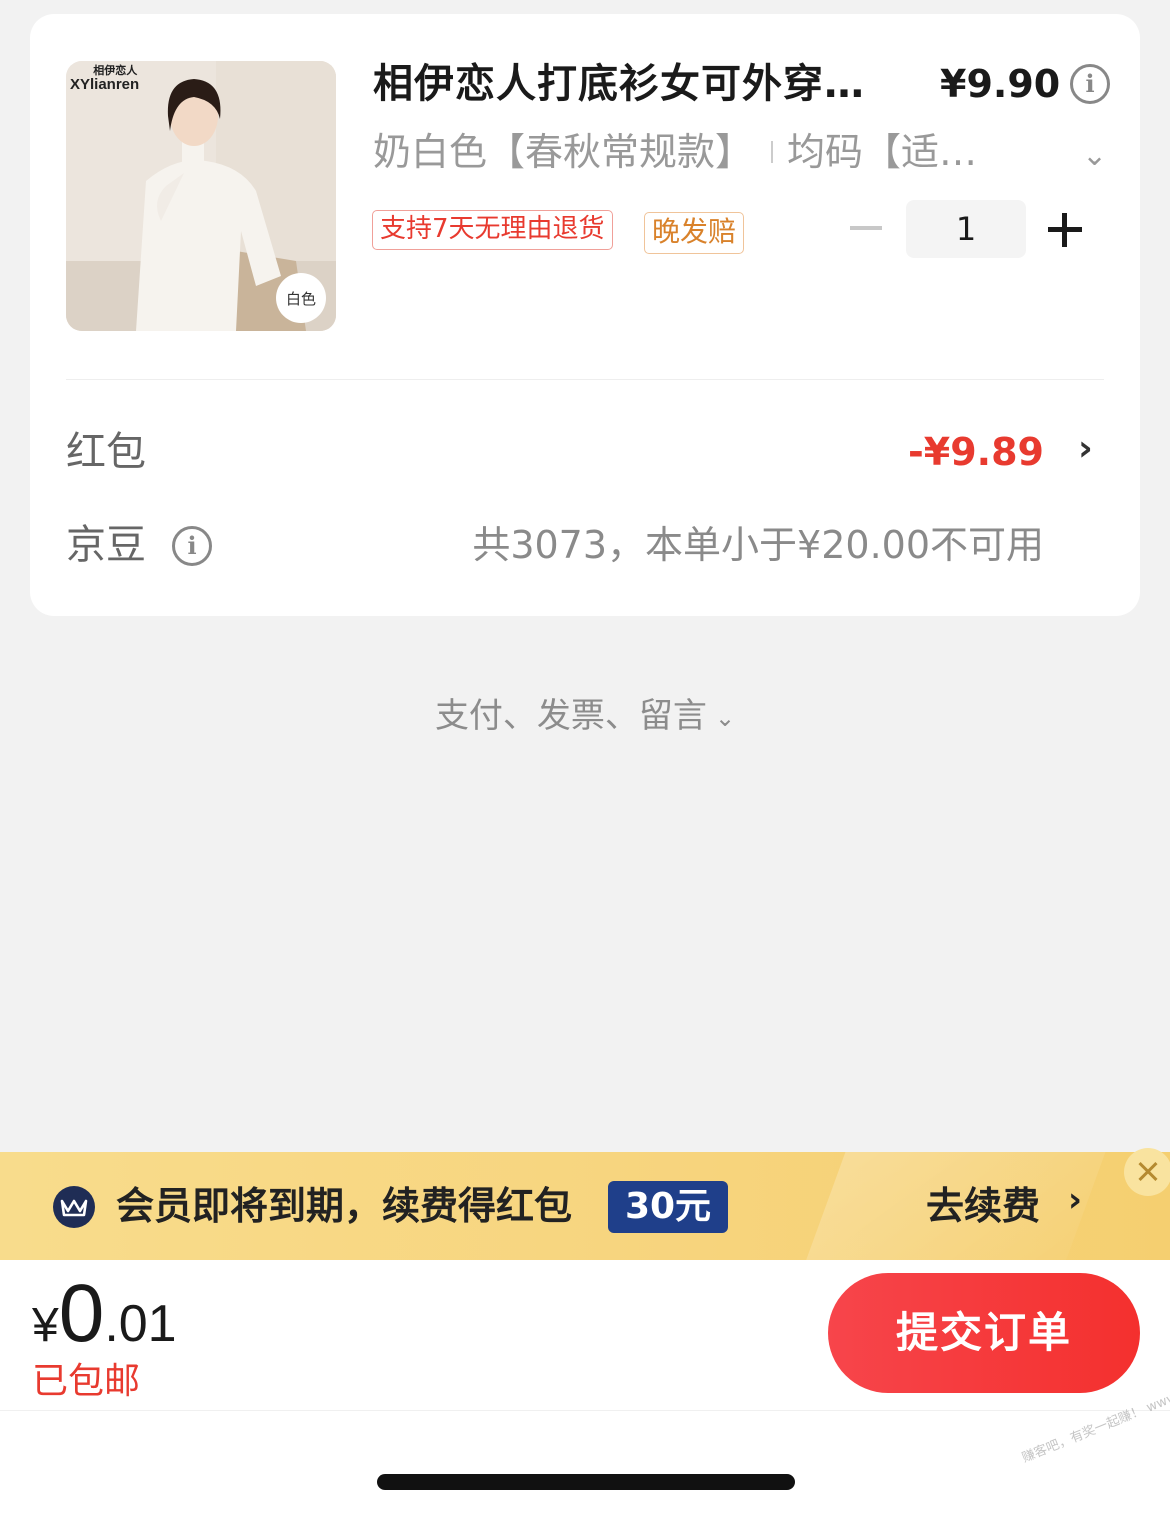 This screenshot has height=1513, width=1170. What do you see at coordinates (586, 1482) in the screenshot?
I see `home-indicator` at bounding box center [586, 1482].